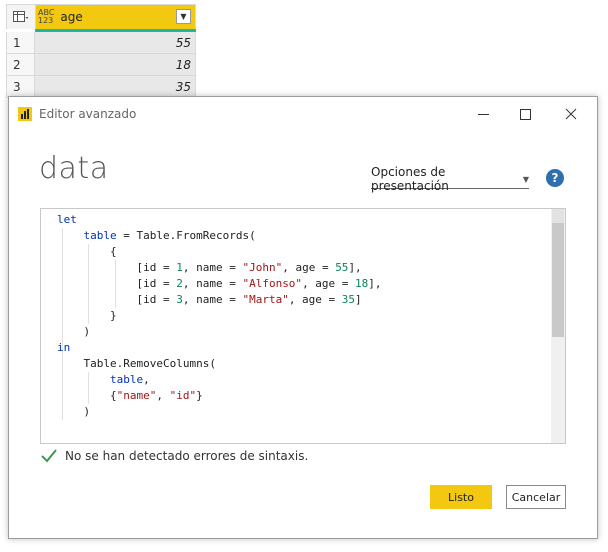 The width and height of the screenshot is (608, 552). What do you see at coordinates (461, 497) in the screenshot?
I see `done-button: Listo` at bounding box center [461, 497].